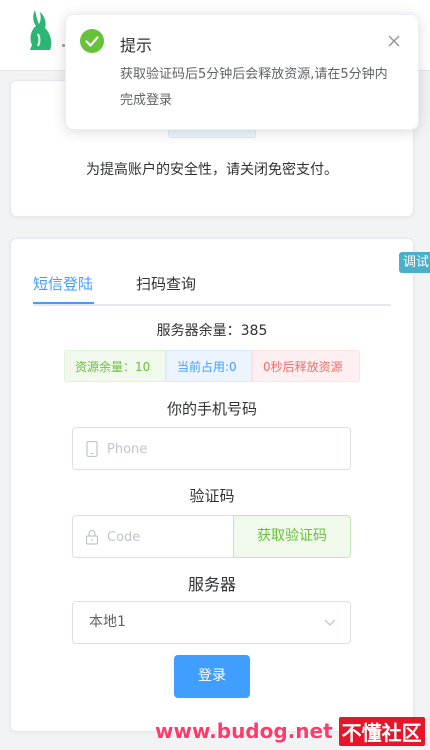 This screenshot has width=430, height=750. Describe the element at coordinates (218, 449) in the screenshot. I see `phone-input` at that location.